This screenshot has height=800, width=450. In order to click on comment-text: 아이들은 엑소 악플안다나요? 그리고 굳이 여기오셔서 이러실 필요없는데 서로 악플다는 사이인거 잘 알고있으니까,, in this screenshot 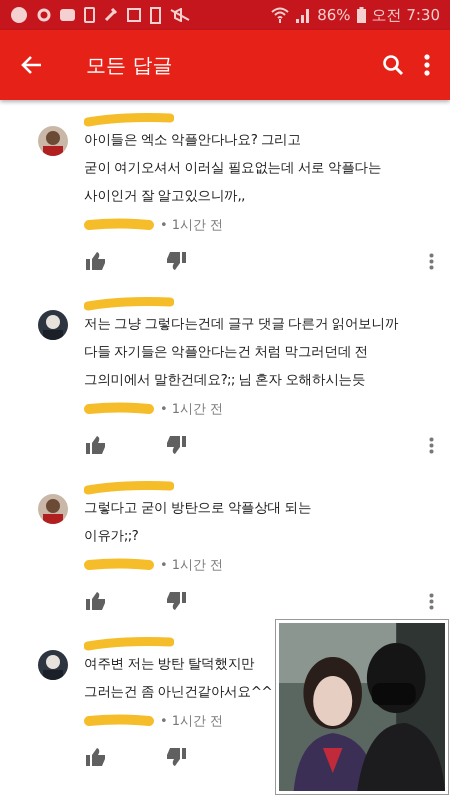, I will do `click(233, 168)`.